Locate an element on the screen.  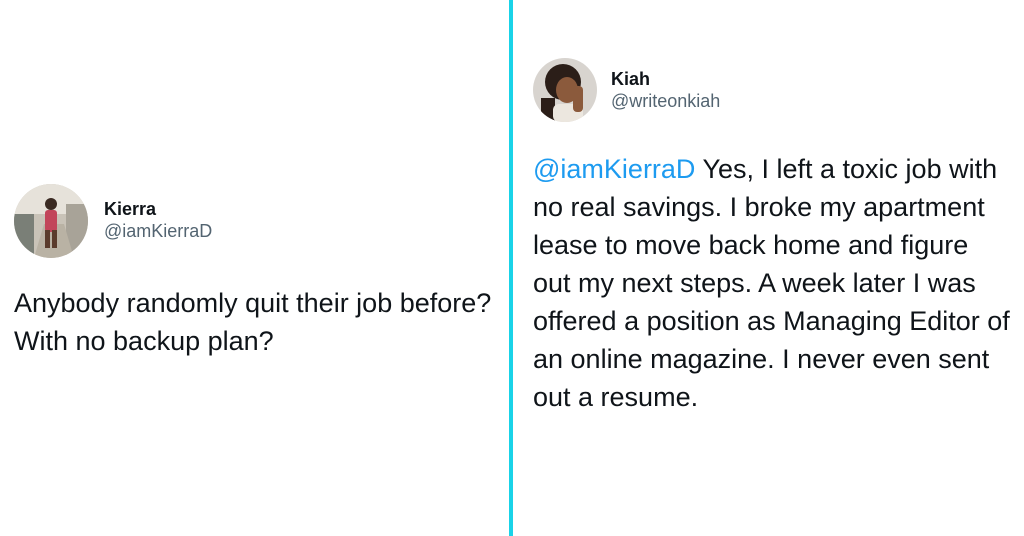
tweet-header: Kiah @writeonkiah is located at coordinates (773, 90).